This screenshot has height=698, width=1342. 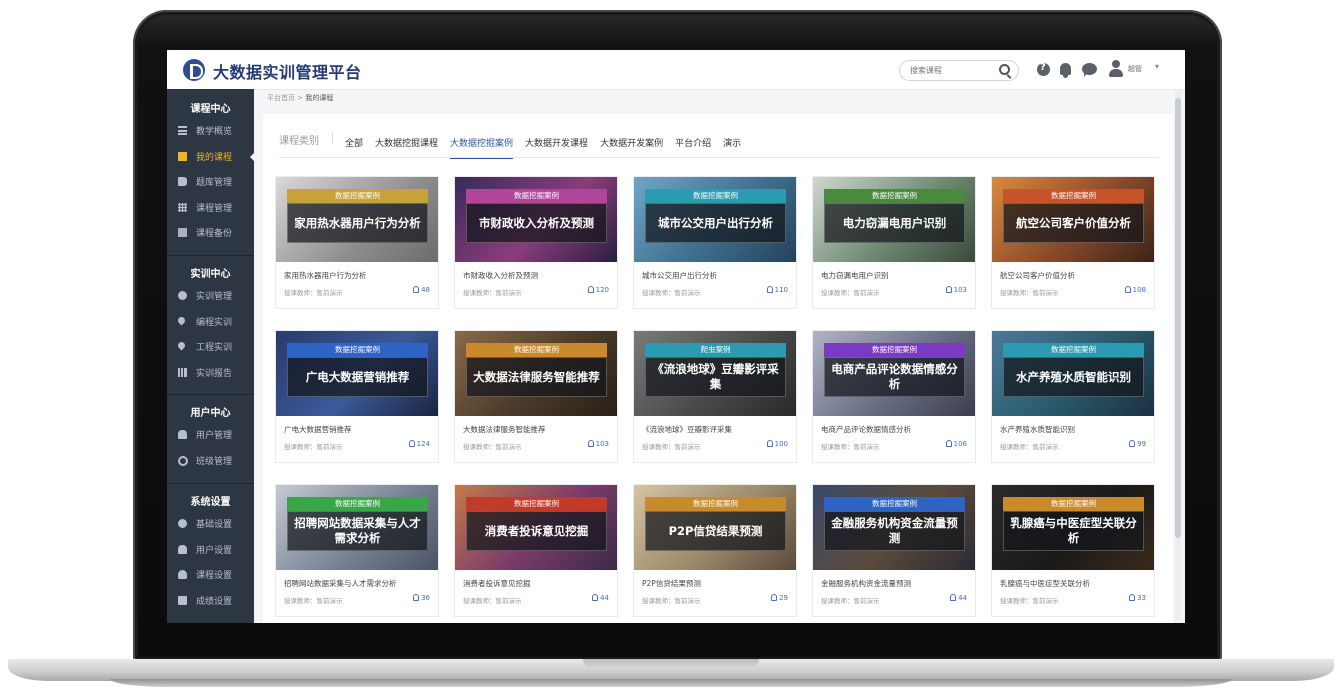 What do you see at coordinates (210, 107) in the screenshot?
I see `sidebar-group-title: 课程中心` at bounding box center [210, 107].